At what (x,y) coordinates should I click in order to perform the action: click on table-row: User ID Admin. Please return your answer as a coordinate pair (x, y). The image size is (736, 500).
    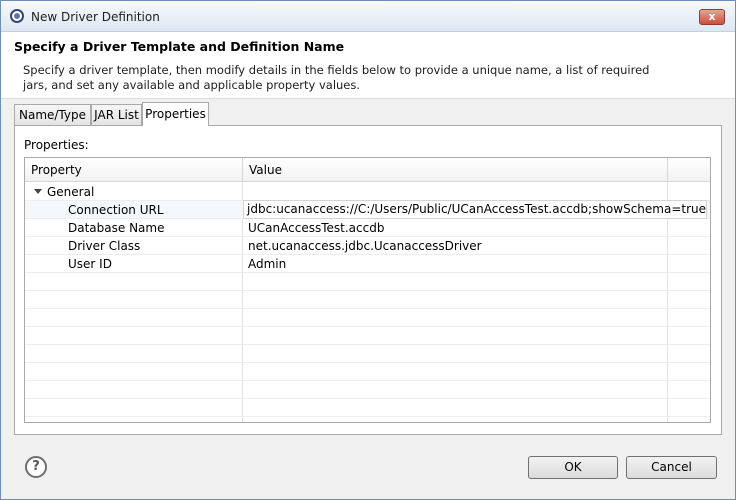
    Looking at the image, I should click on (367, 264).